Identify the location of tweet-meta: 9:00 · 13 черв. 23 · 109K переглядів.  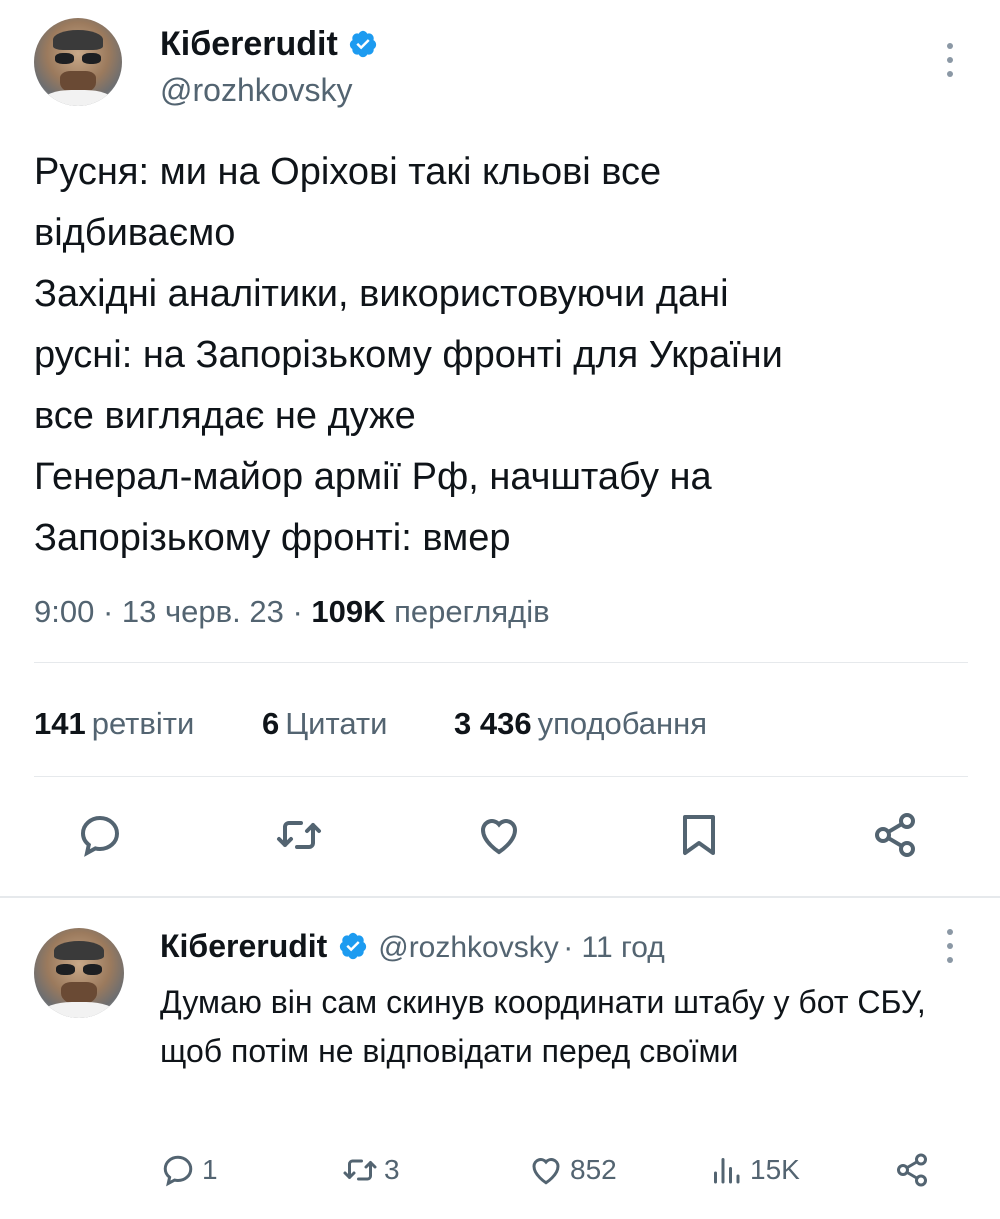
(292, 611).